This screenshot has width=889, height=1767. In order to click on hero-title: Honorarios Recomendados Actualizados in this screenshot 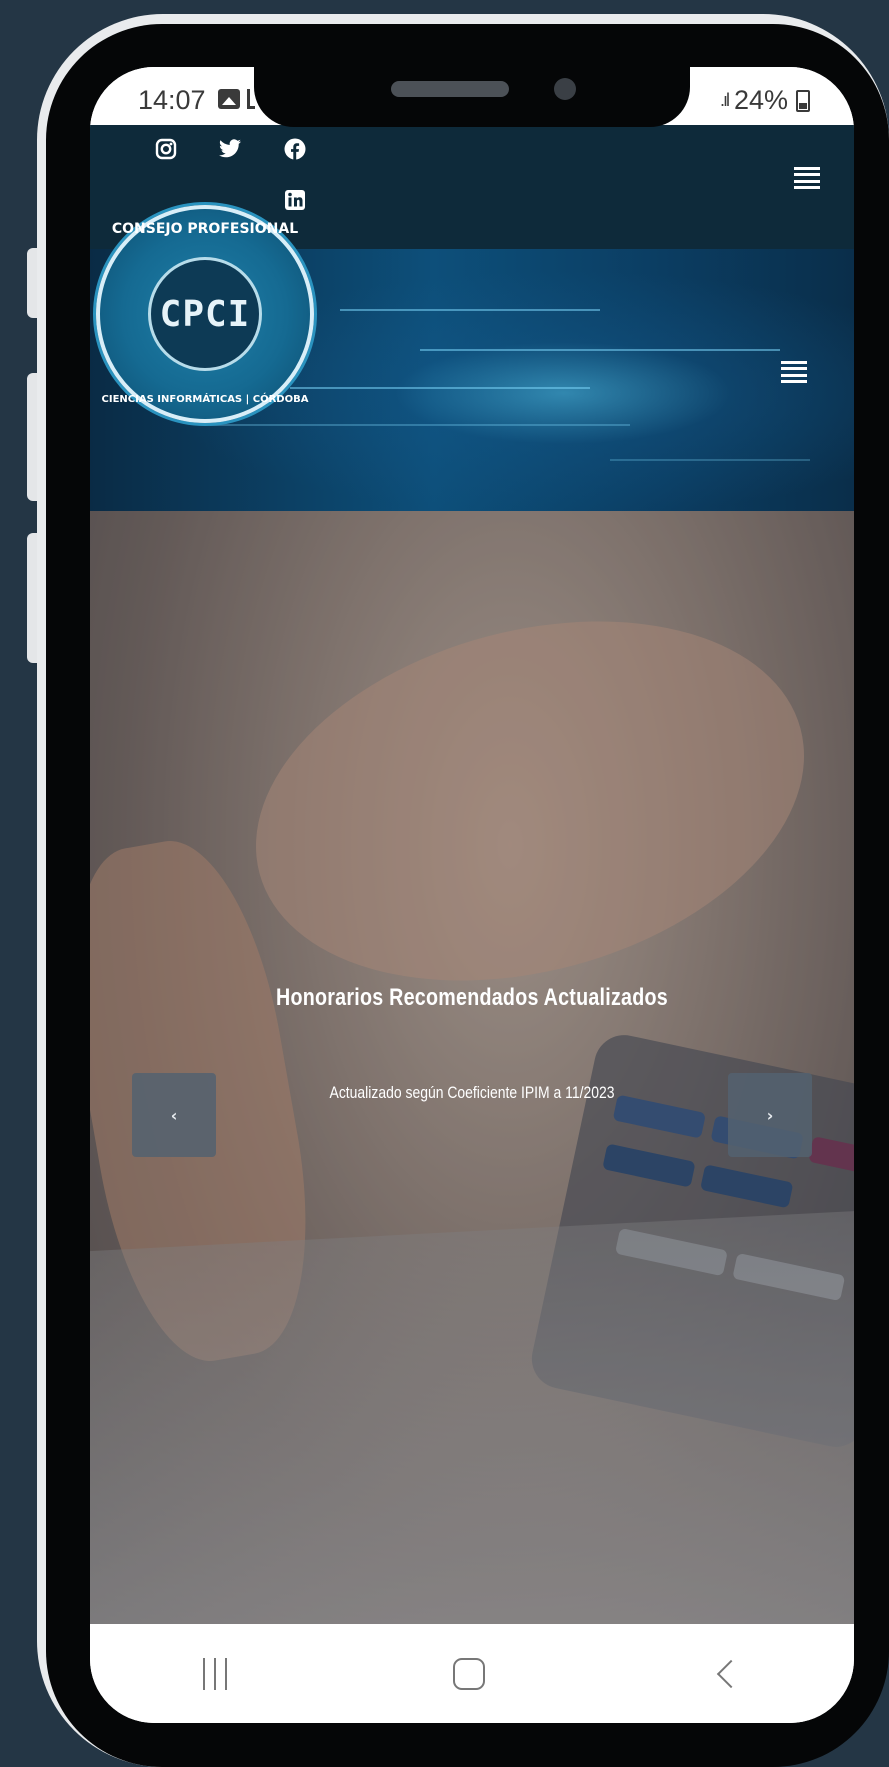, I will do `click(472, 997)`.